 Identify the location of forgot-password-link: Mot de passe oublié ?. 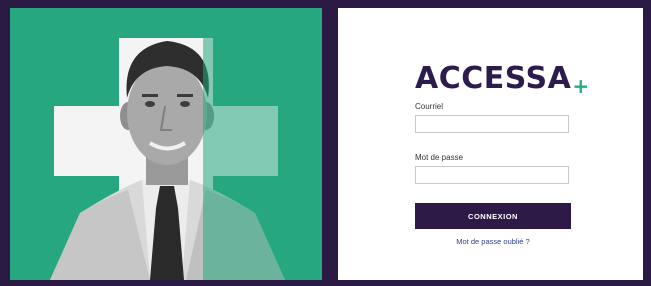
(493, 241).